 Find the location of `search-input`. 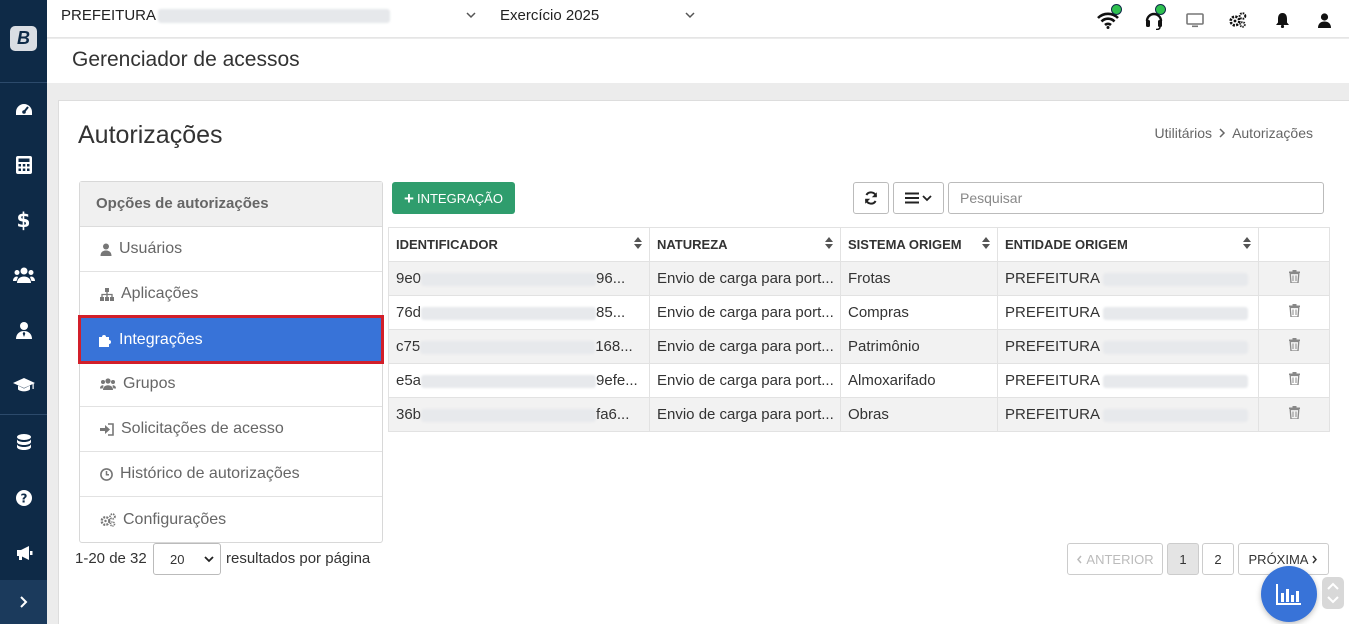

search-input is located at coordinates (1136, 198).